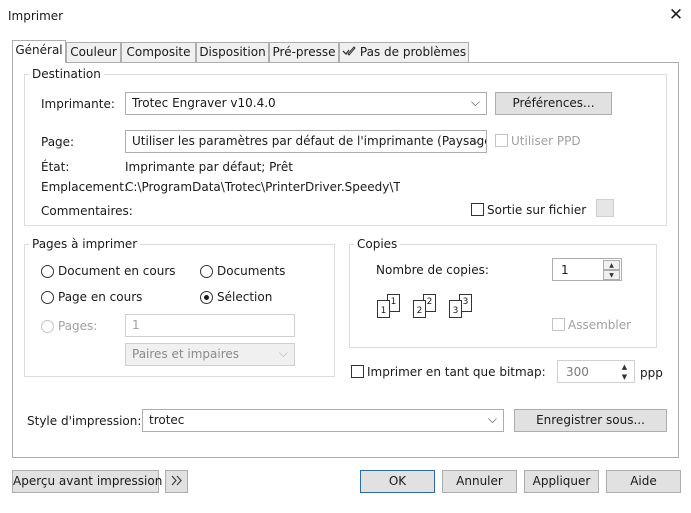 The height and width of the screenshot is (513, 691). What do you see at coordinates (605, 208) in the screenshot?
I see `file-browse-button` at bounding box center [605, 208].